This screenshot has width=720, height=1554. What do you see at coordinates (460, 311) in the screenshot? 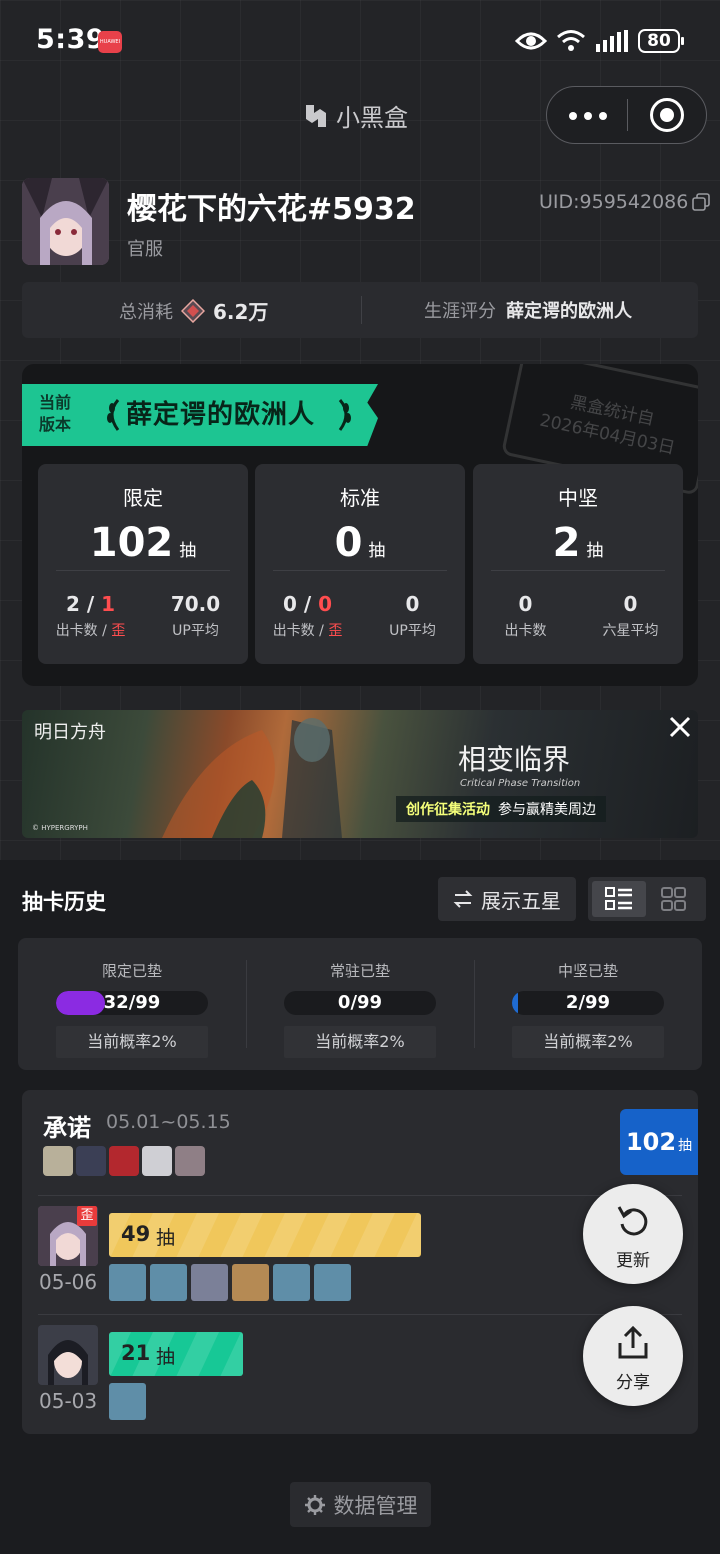
I see `career-label: 生涯评分` at bounding box center [460, 311].